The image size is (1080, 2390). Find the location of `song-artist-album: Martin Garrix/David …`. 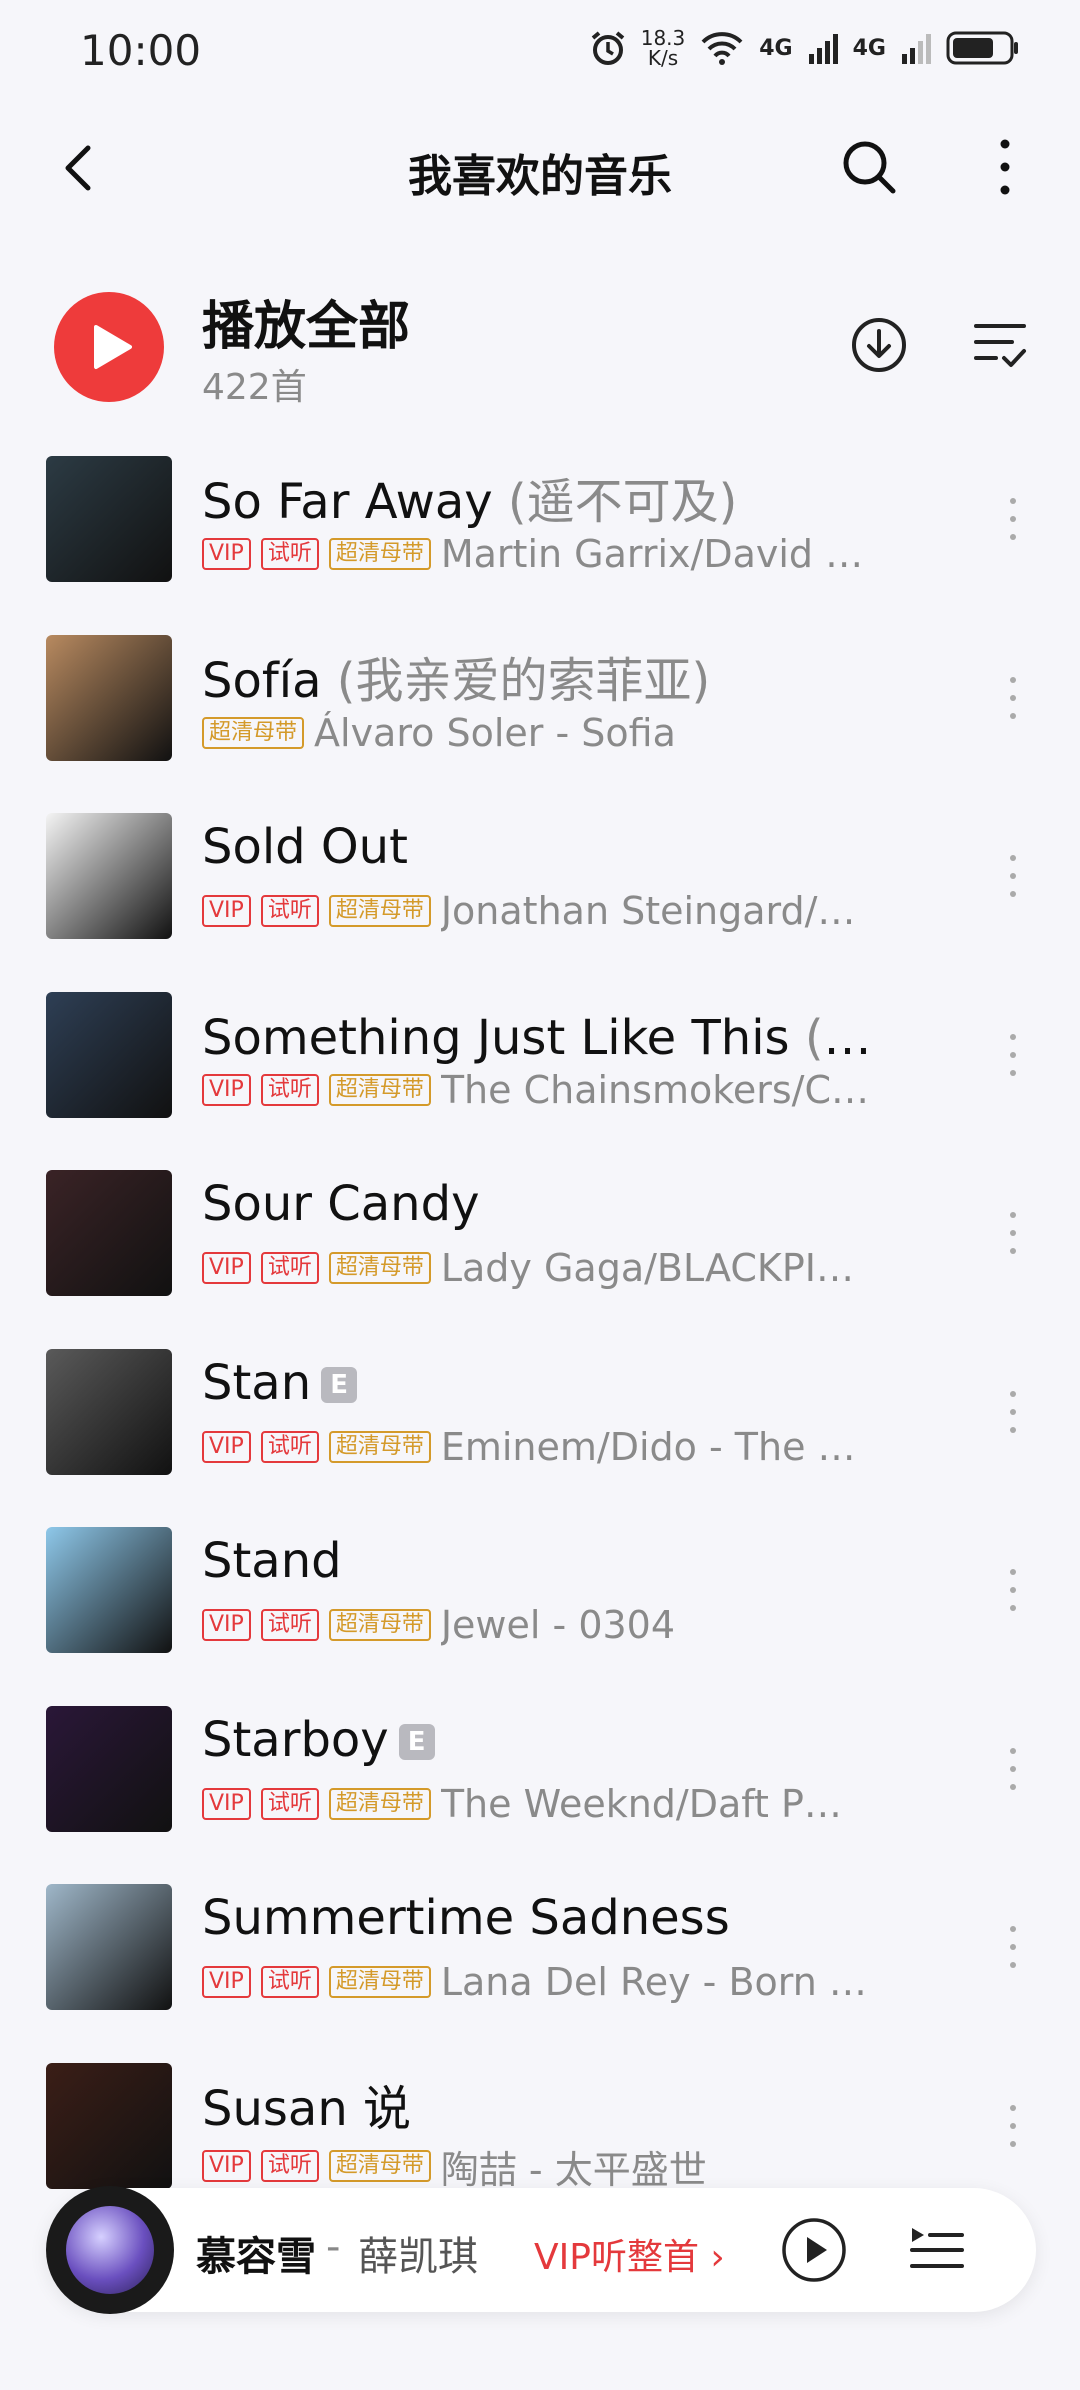

song-artist-album: Martin Garrix/David … is located at coordinates (652, 554).